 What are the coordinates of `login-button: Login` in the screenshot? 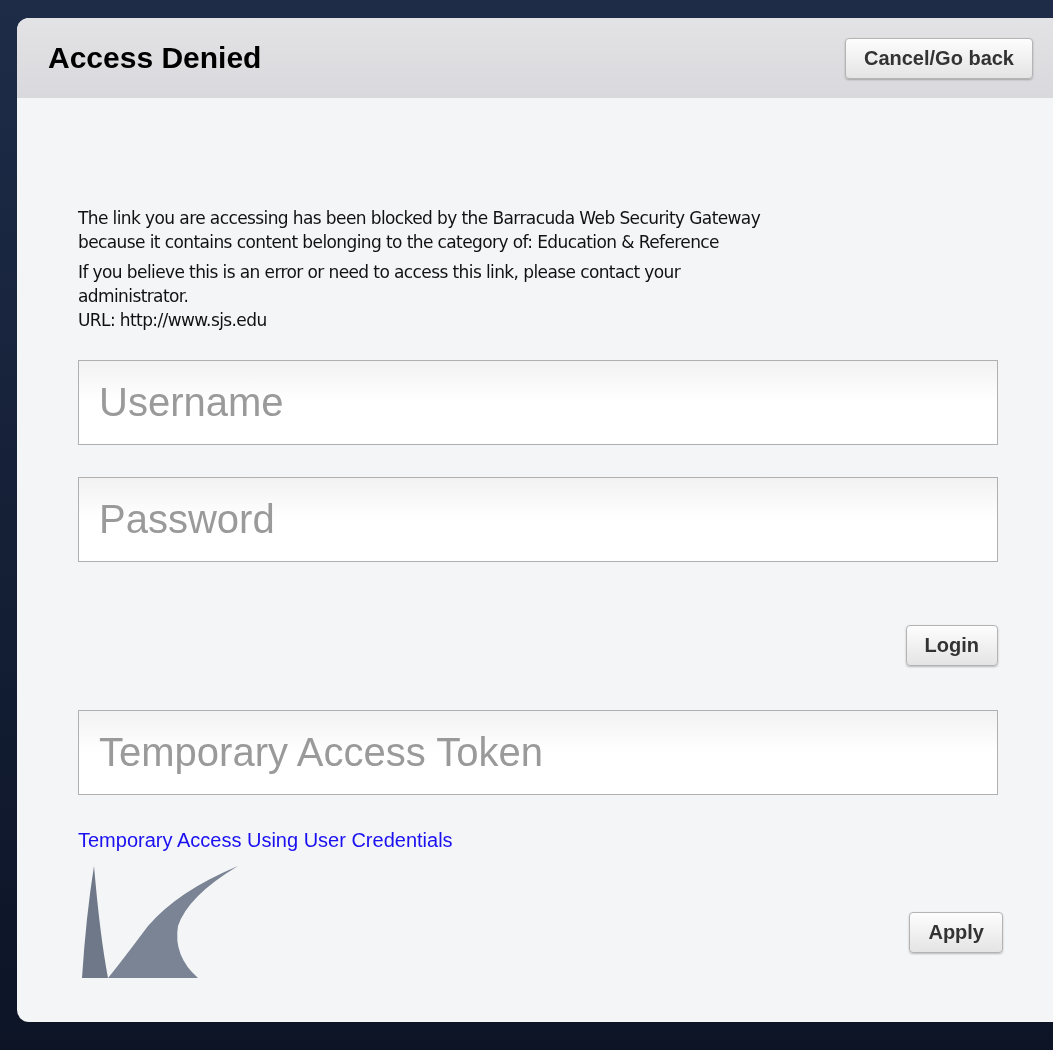 It's located at (951, 645).